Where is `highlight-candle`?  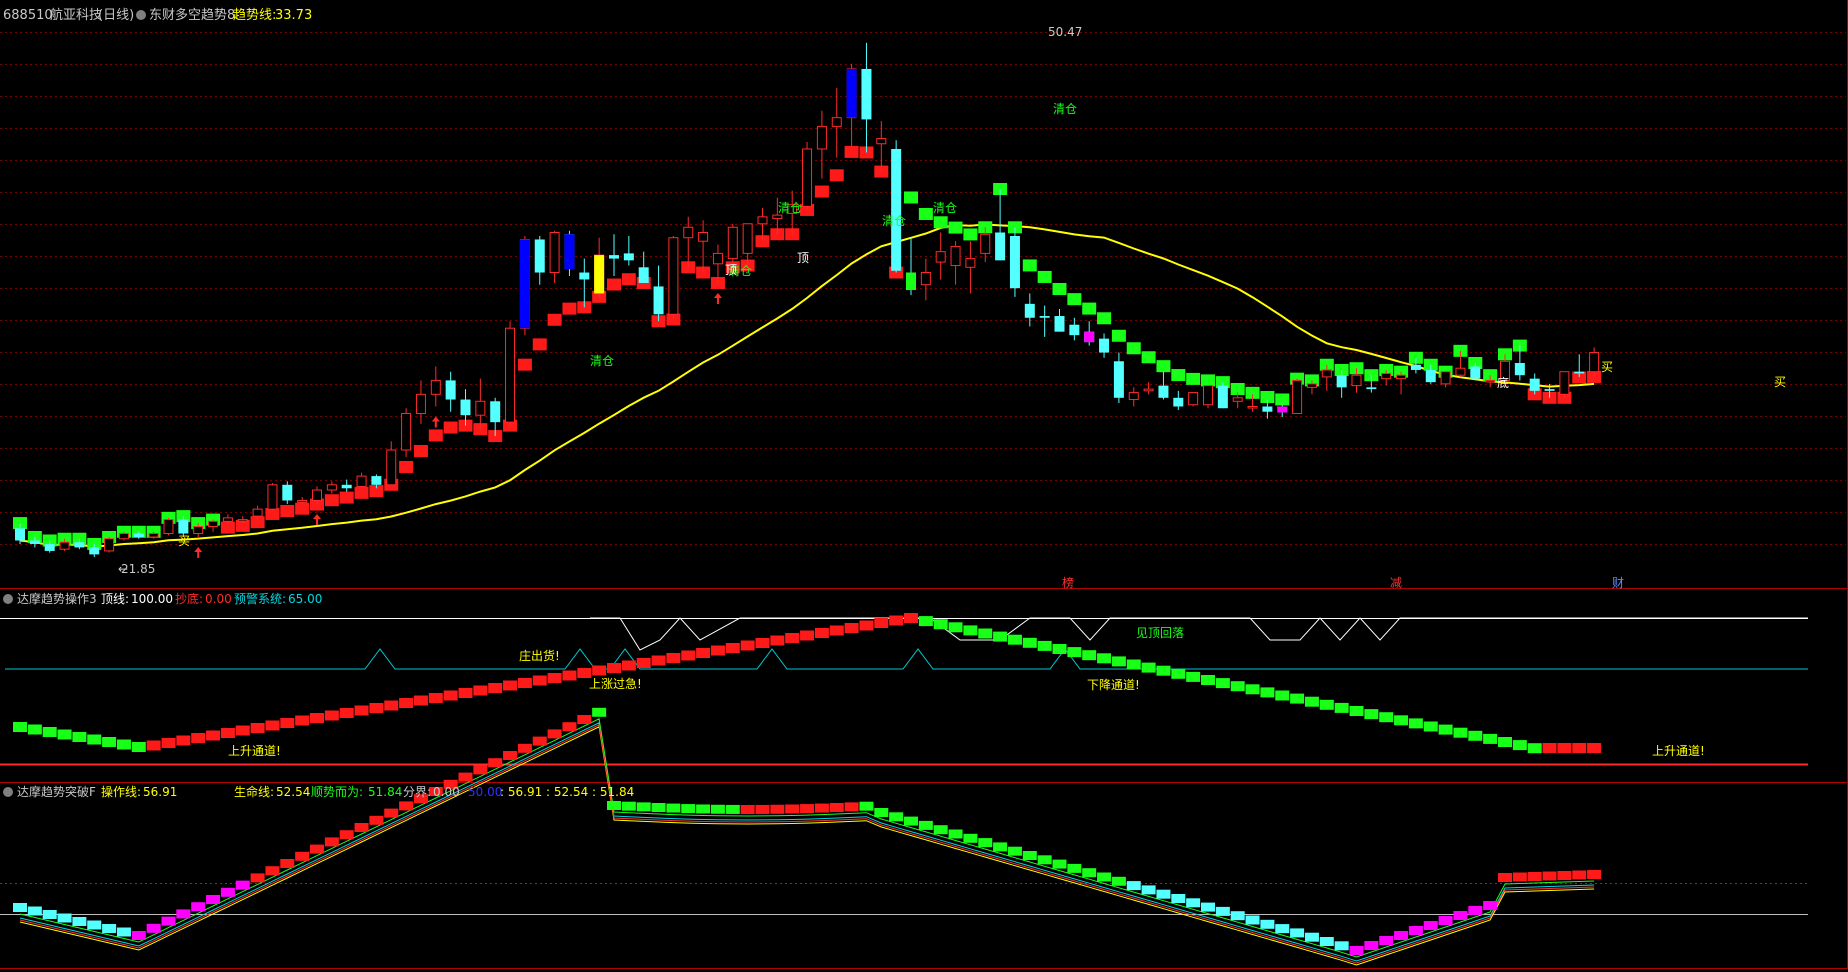 highlight-candle is located at coordinates (599, 274).